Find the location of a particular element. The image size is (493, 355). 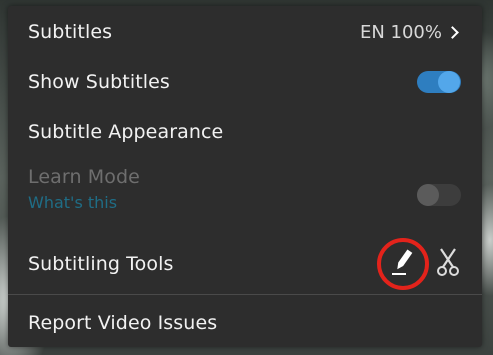

report-video-issues-label: Report Video Issues is located at coordinates (123, 323).